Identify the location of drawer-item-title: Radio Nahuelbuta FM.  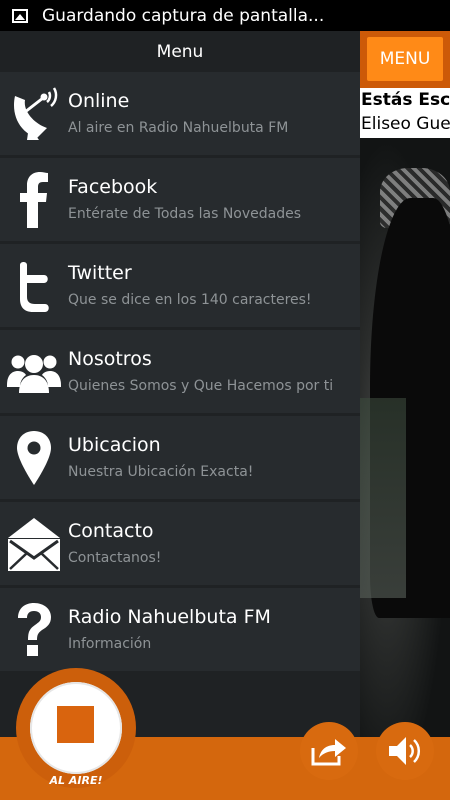
(169, 617).